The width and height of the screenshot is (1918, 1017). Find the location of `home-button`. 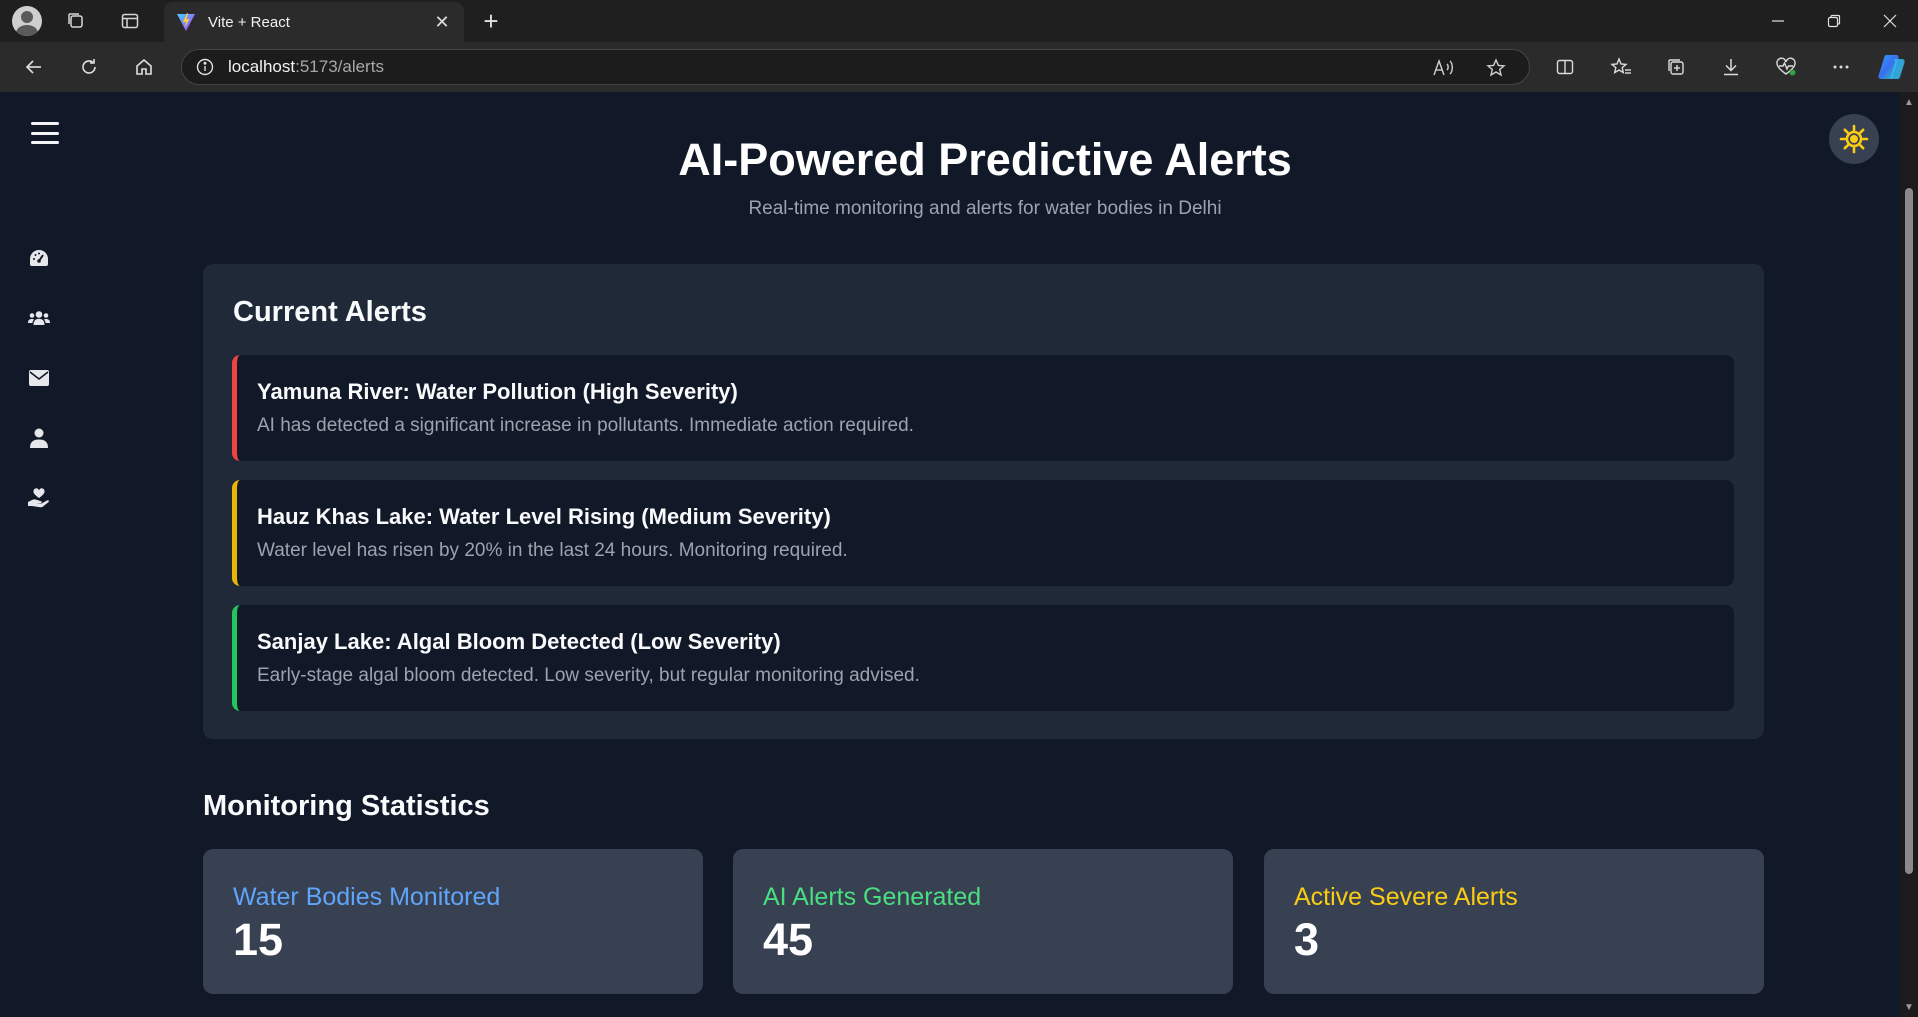

home-button is located at coordinates (144, 67).